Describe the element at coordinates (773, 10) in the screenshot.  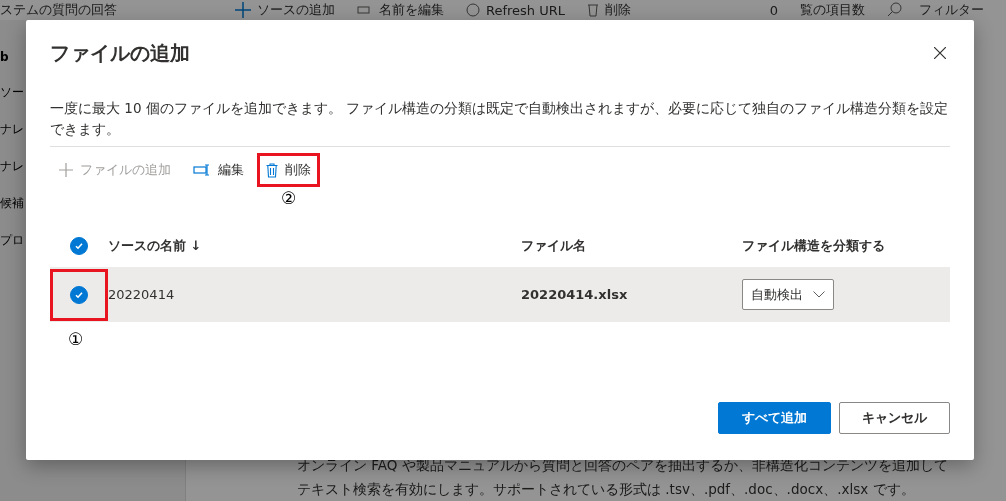
I see `item-count: 0` at that location.